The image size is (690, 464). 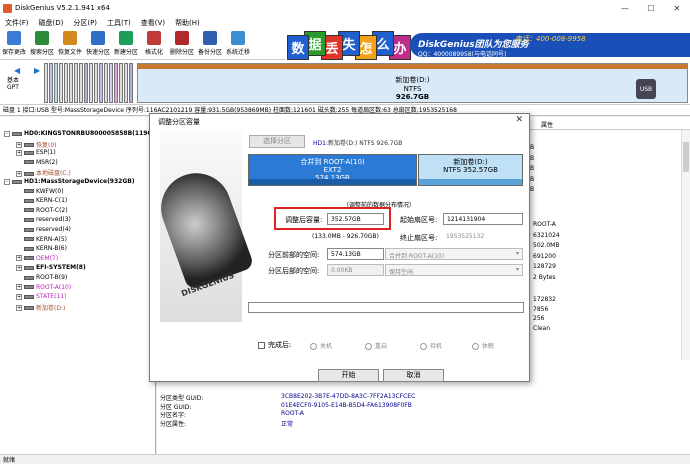 I want to click on toolbar-button: 格式化, so click(x=154, y=44).